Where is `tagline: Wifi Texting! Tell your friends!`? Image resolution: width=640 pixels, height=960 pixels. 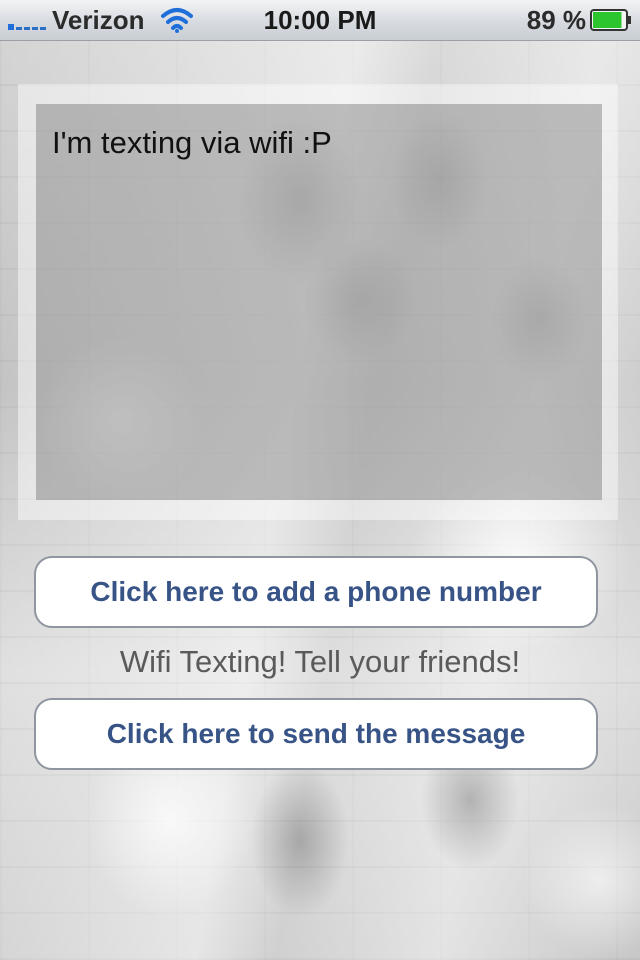
tagline: Wifi Texting! Tell your friends! is located at coordinates (320, 661).